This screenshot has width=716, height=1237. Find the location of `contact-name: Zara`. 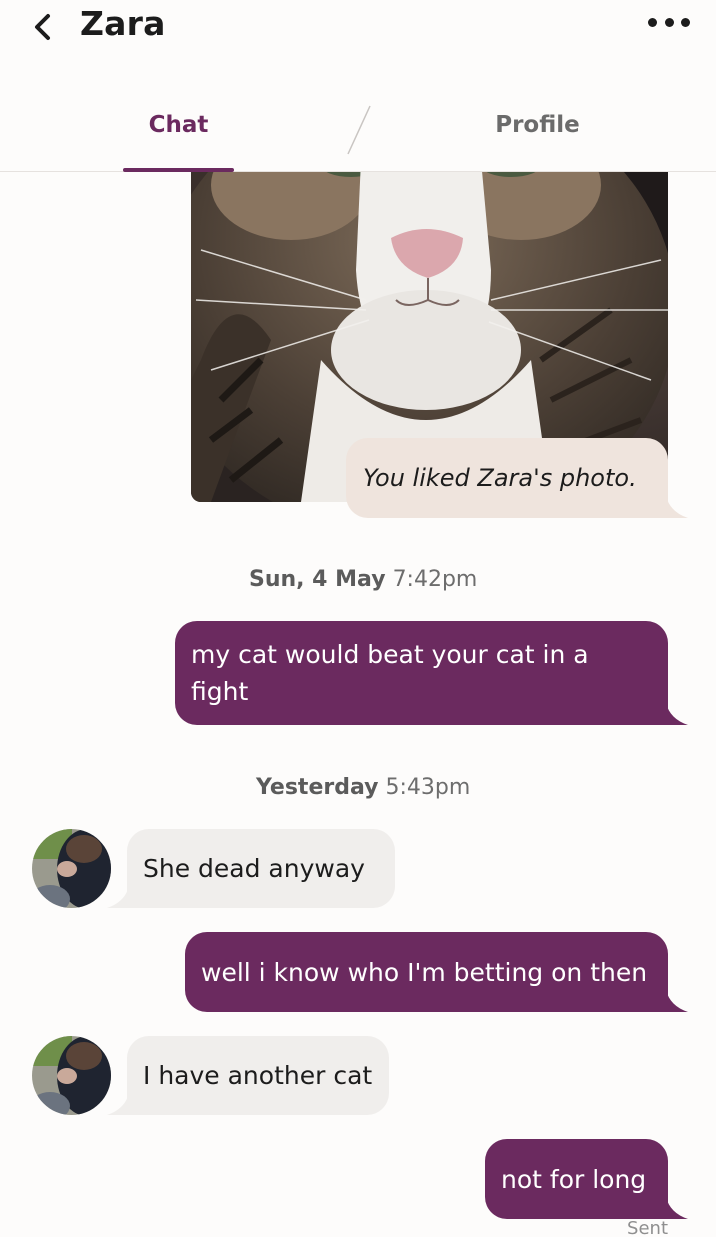

contact-name: Zara is located at coordinates (123, 23).